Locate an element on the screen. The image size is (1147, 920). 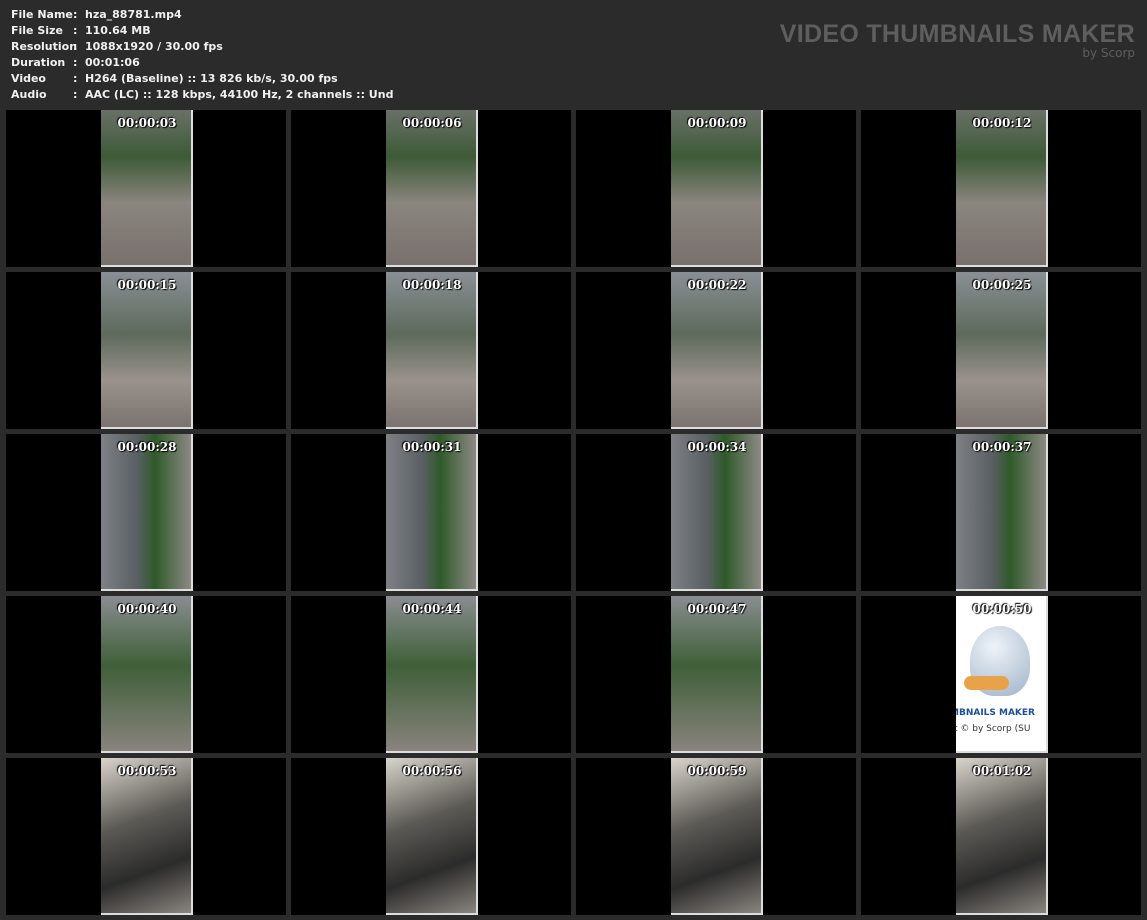
info-row: File Name: hza_88781.mp4 is located at coordinates (202, 15).